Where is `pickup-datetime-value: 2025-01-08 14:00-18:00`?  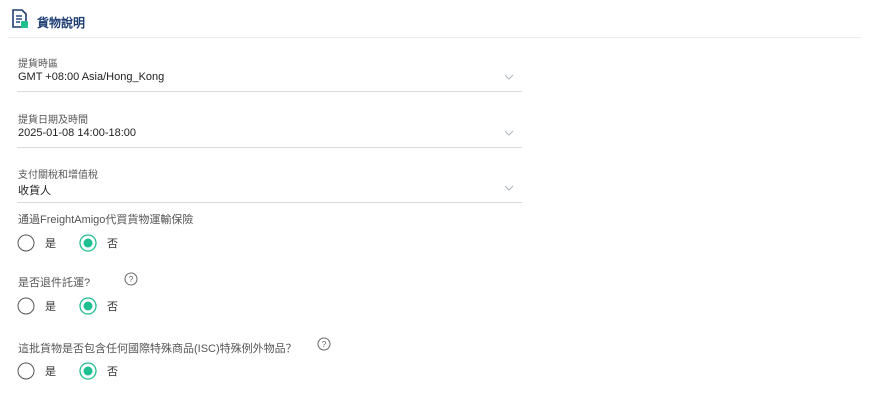
pickup-datetime-value: 2025-01-08 14:00-18:00 is located at coordinates (77, 133).